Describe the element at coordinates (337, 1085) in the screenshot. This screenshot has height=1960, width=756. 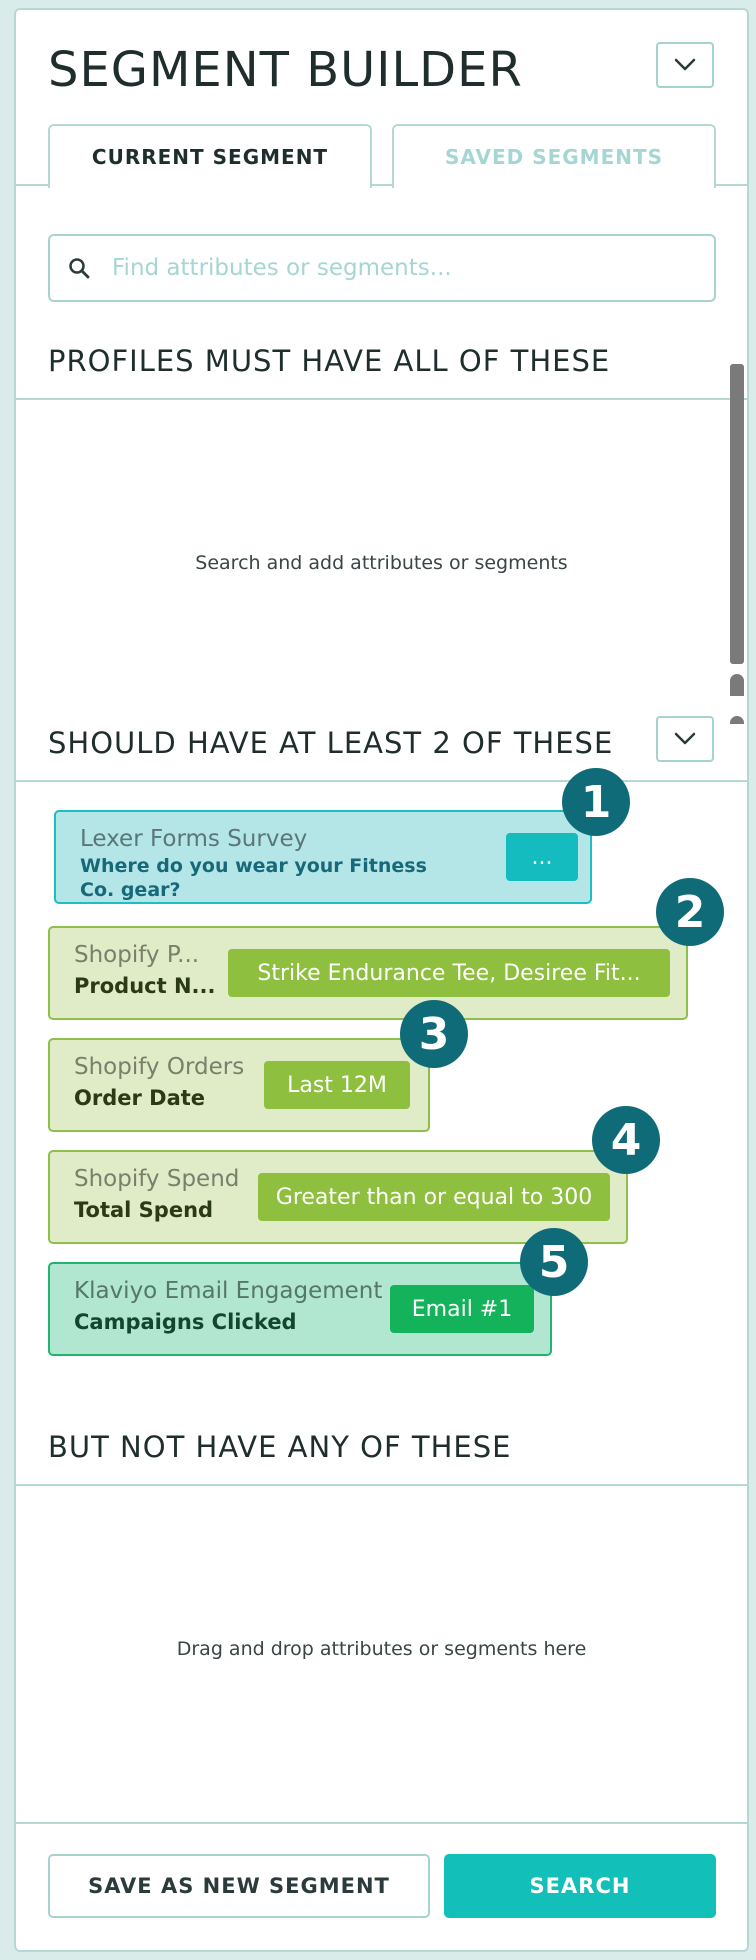
I see `condition-value-pill: Last 12M` at that location.